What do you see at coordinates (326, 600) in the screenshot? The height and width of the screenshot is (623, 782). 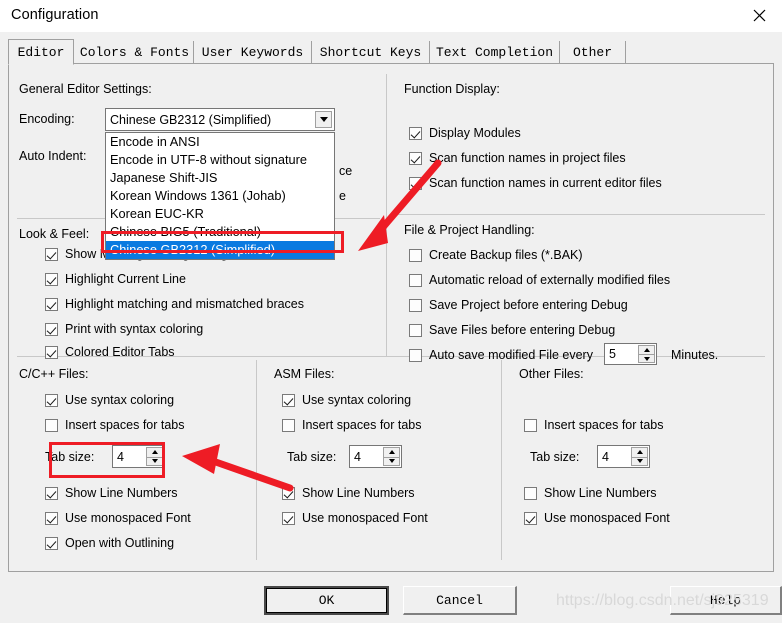 I see `ok-button: OK` at bounding box center [326, 600].